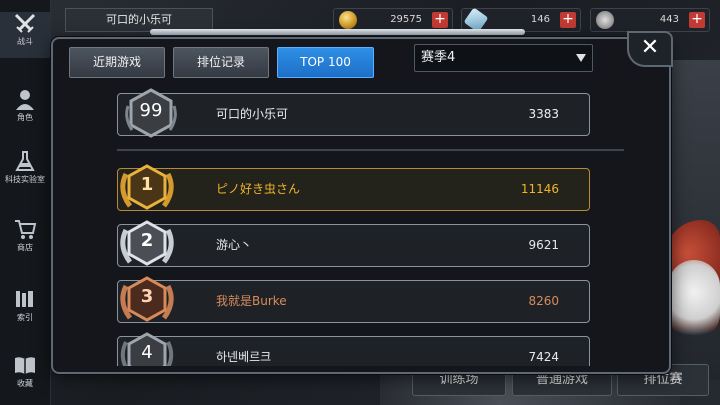  I want to click on crystal-value: 146, so click(540, 19).